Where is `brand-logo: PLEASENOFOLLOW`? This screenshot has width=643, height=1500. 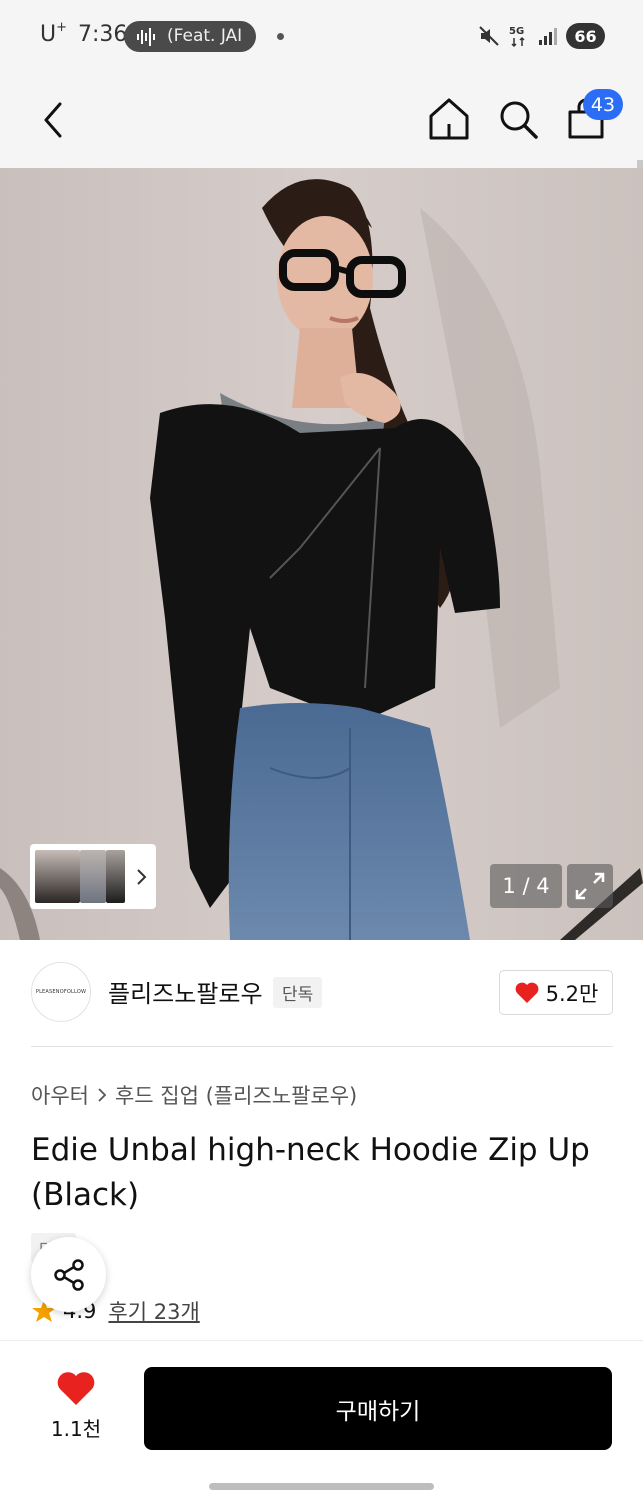
brand-logo: PLEASENOFOLLOW is located at coordinates (61, 992).